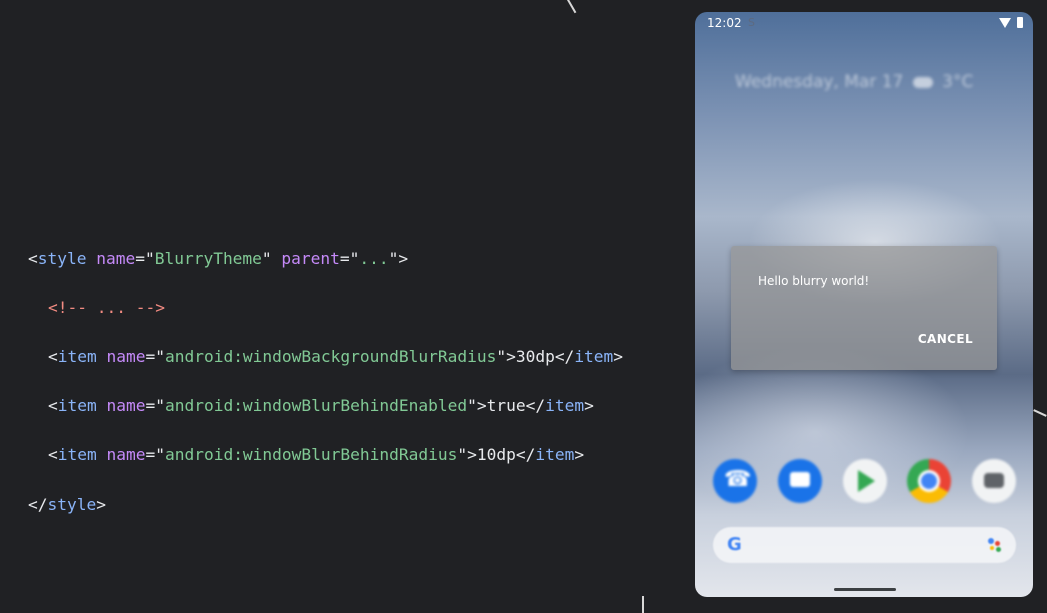  What do you see at coordinates (995, 545) in the screenshot?
I see `assistant-icon` at bounding box center [995, 545].